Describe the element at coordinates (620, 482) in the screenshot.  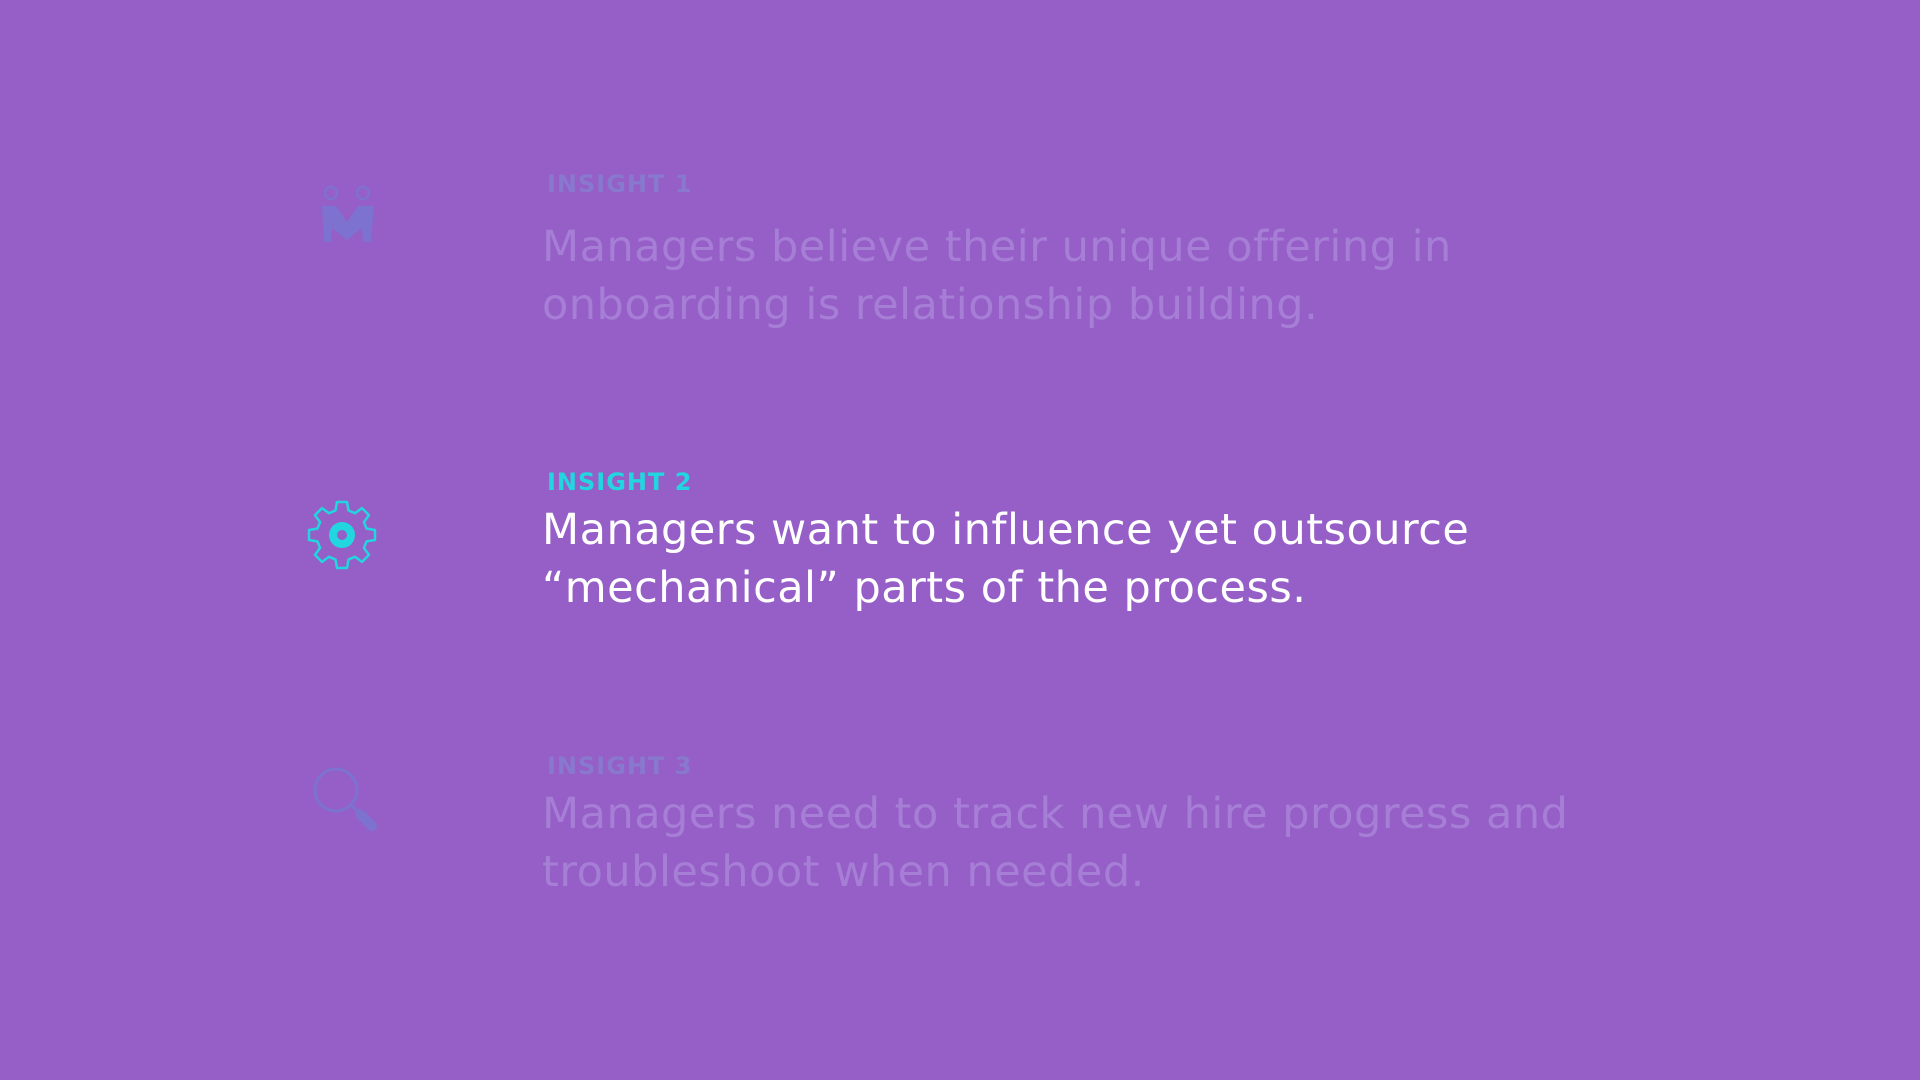
I see `insight-label: INSIGHT 2` at that location.